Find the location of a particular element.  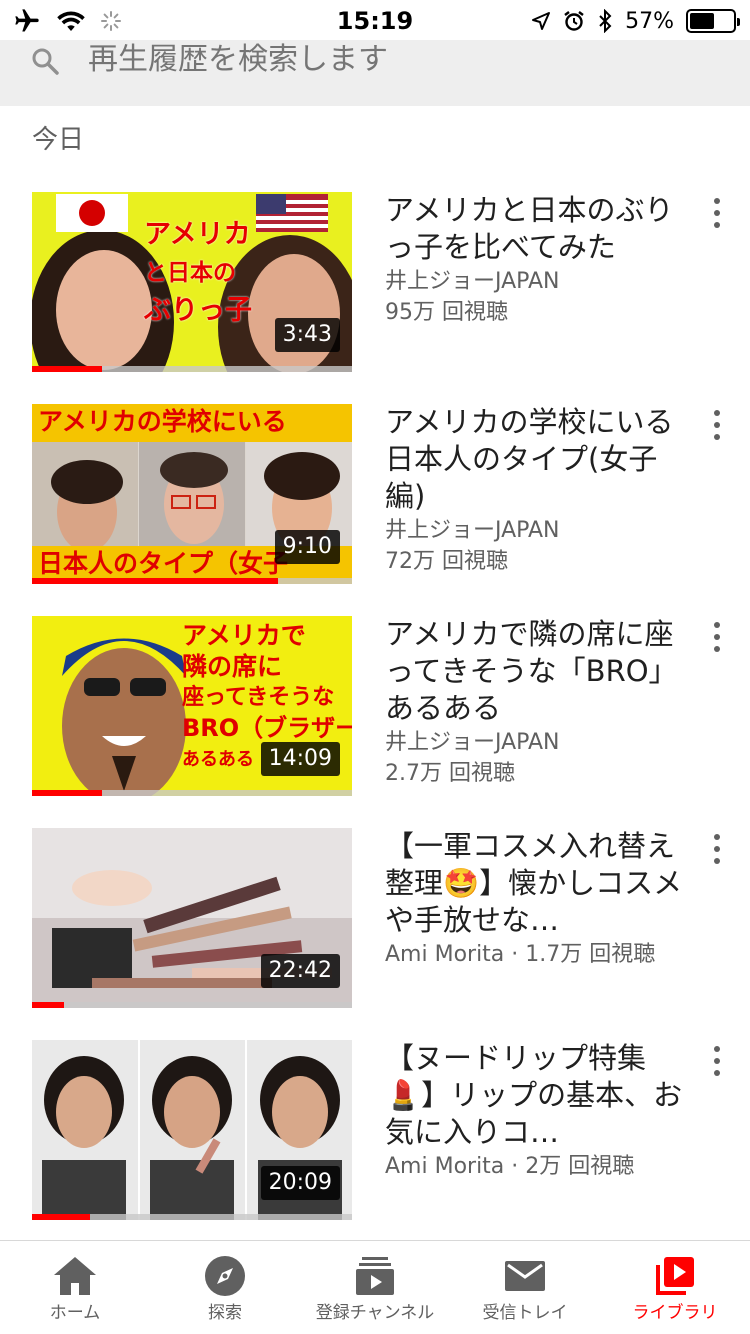

video-title: アメリカと日本のぶりっ子を比べてみた is located at coordinates (535, 229).